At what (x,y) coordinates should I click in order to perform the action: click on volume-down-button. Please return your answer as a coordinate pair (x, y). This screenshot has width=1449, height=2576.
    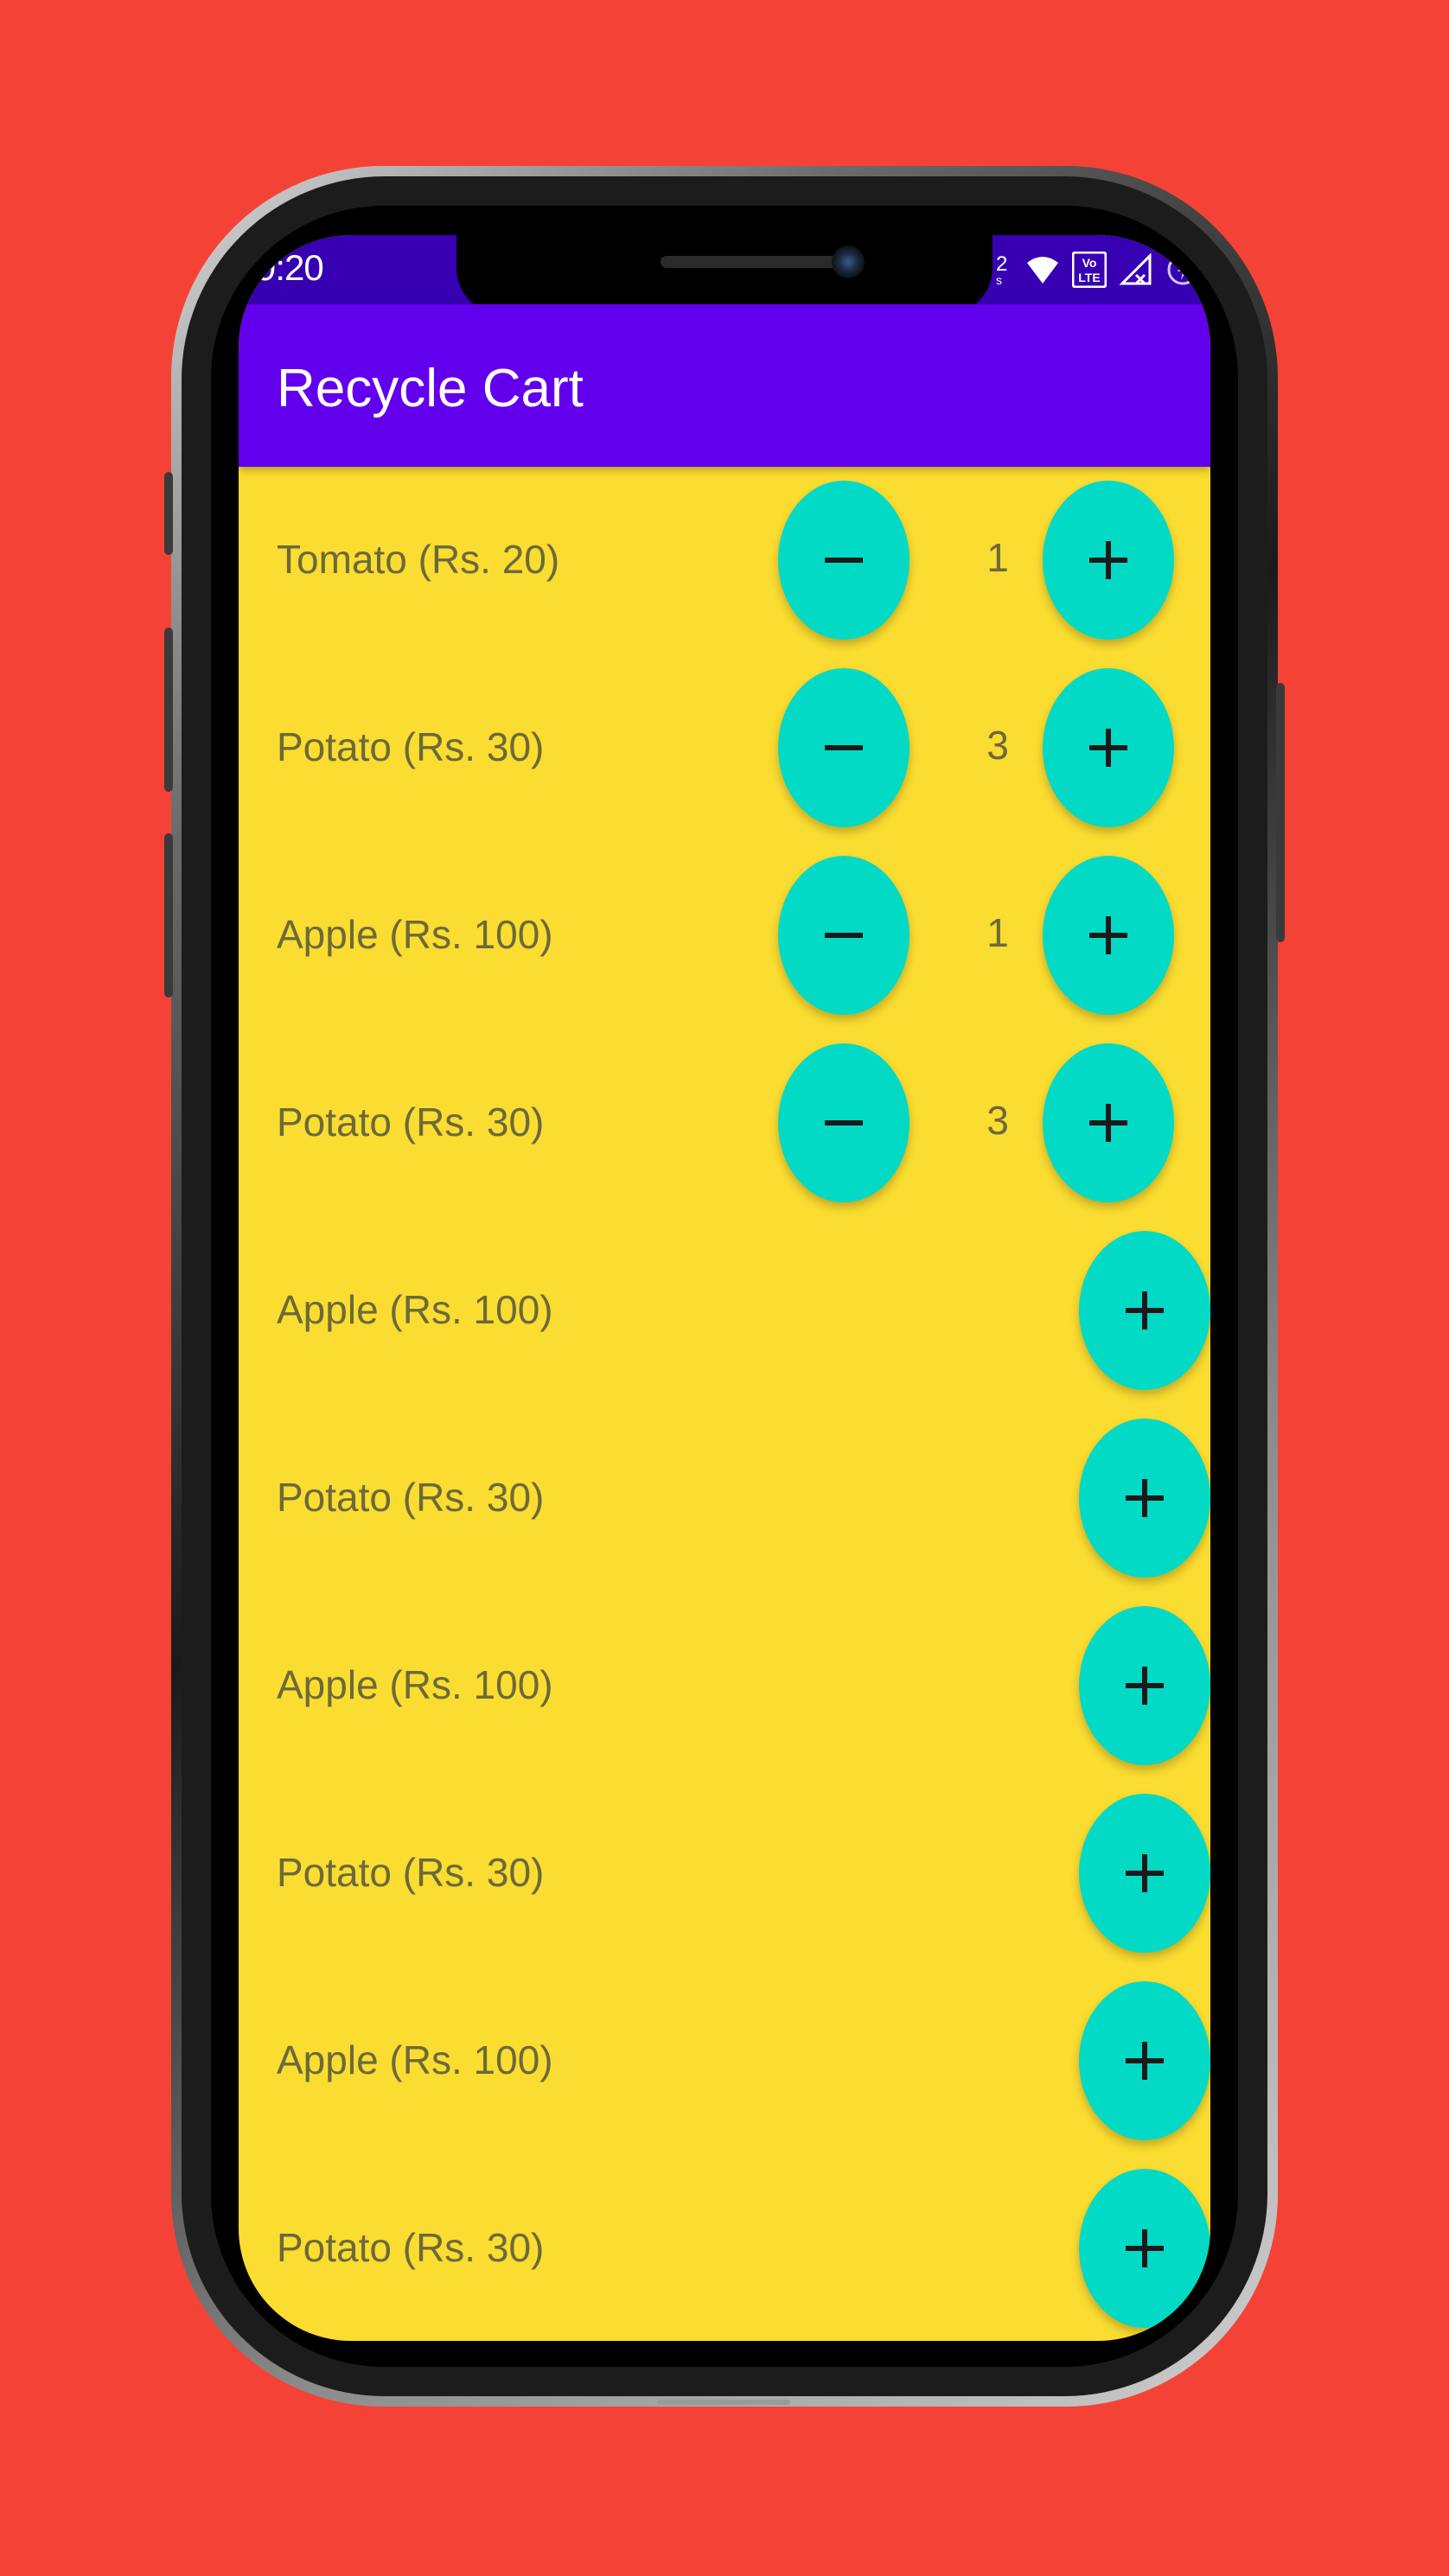
    Looking at the image, I should click on (169, 915).